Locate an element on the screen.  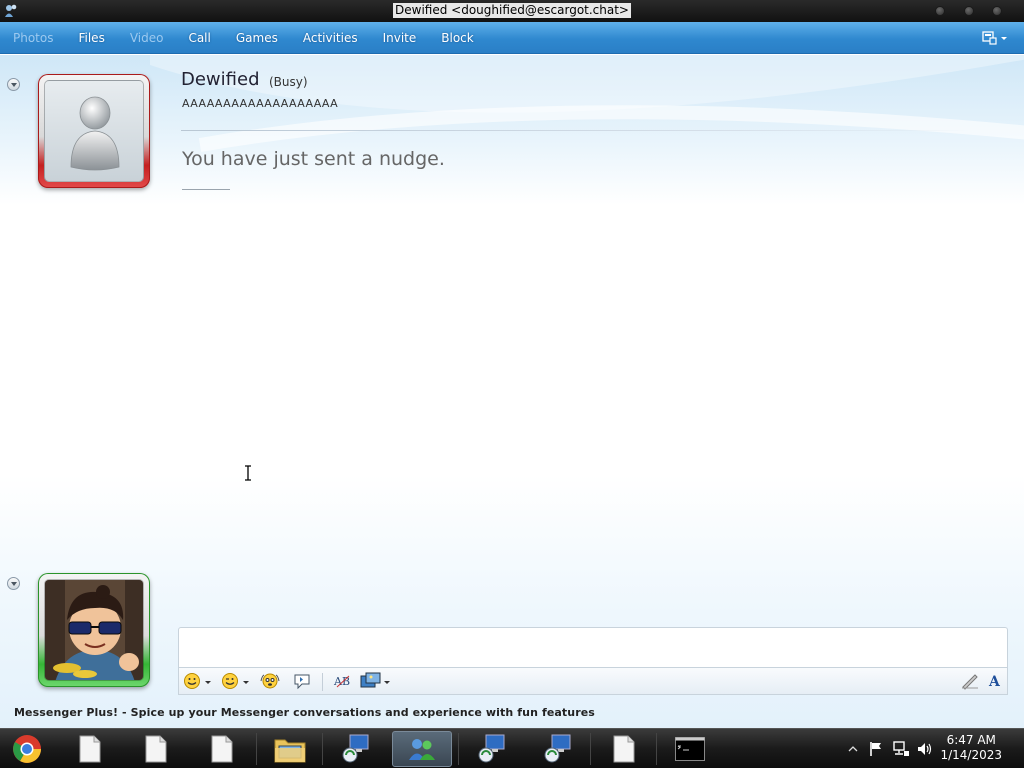
taskbar-messenger is located at coordinates (422, 749).